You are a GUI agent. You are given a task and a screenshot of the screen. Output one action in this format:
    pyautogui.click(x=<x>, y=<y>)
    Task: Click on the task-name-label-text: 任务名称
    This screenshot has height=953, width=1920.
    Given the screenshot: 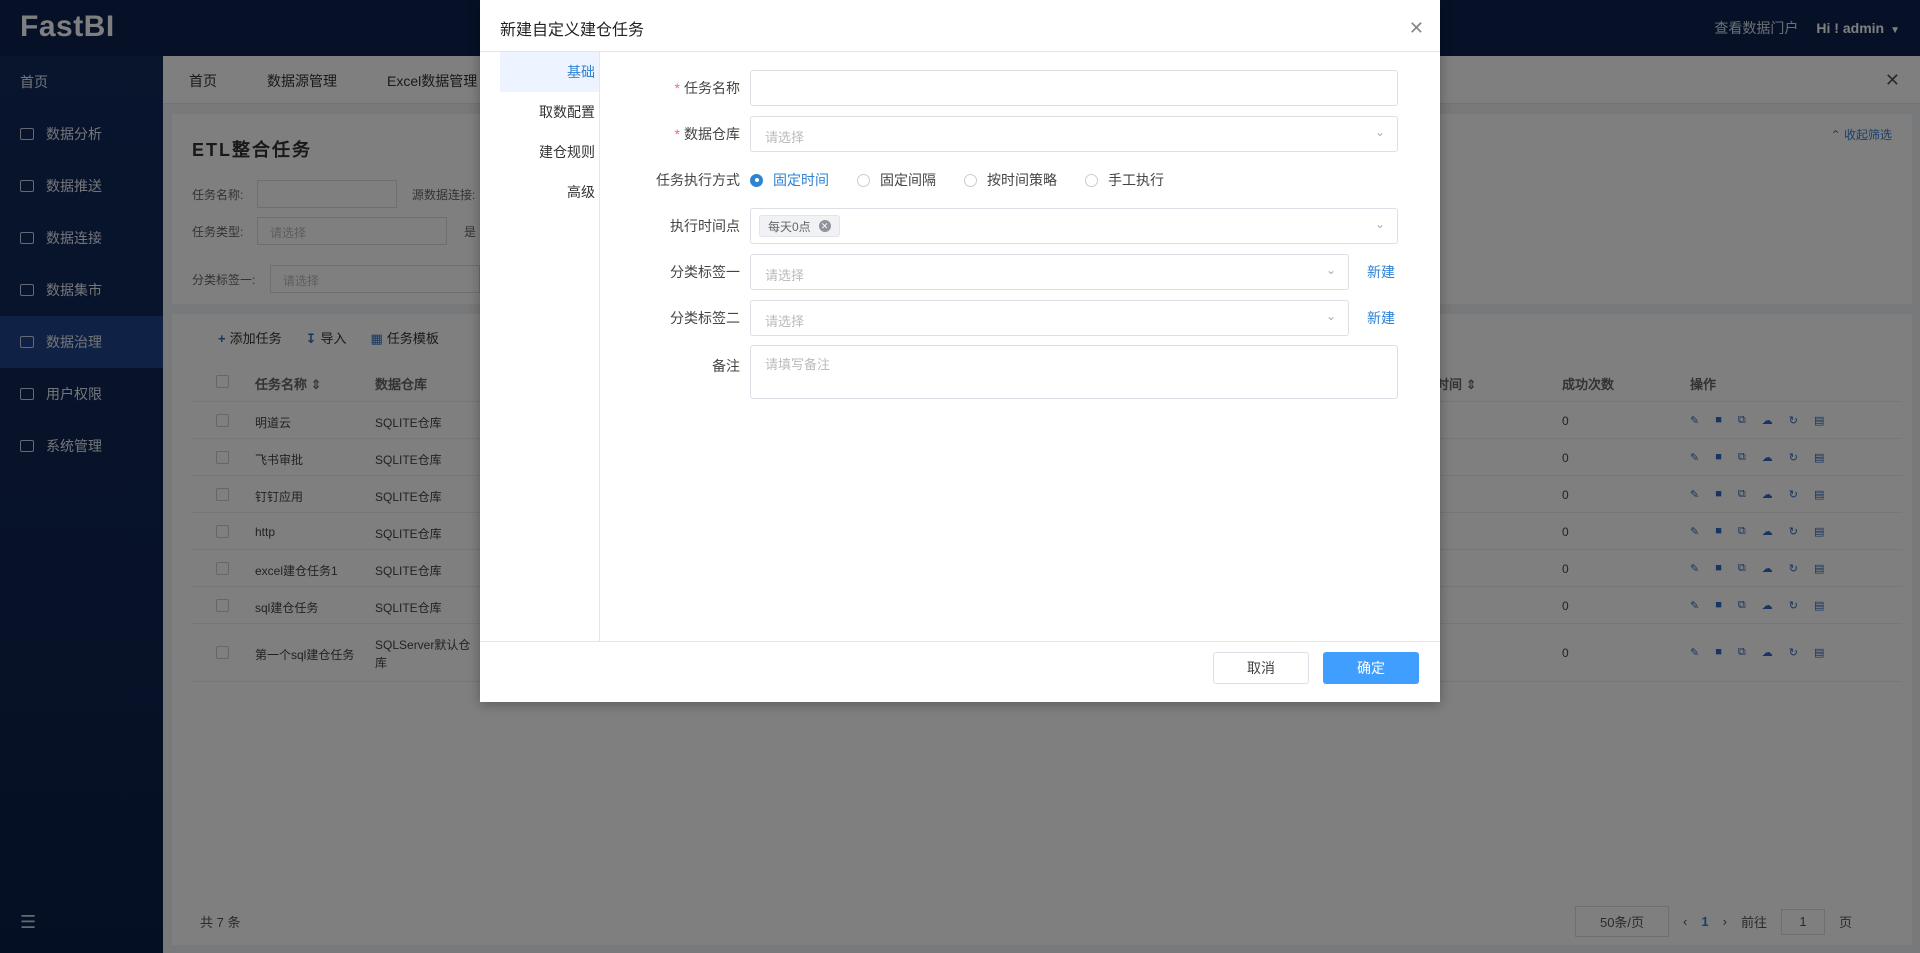 What is the action you would take?
    pyautogui.click(x=712, y=88)
    